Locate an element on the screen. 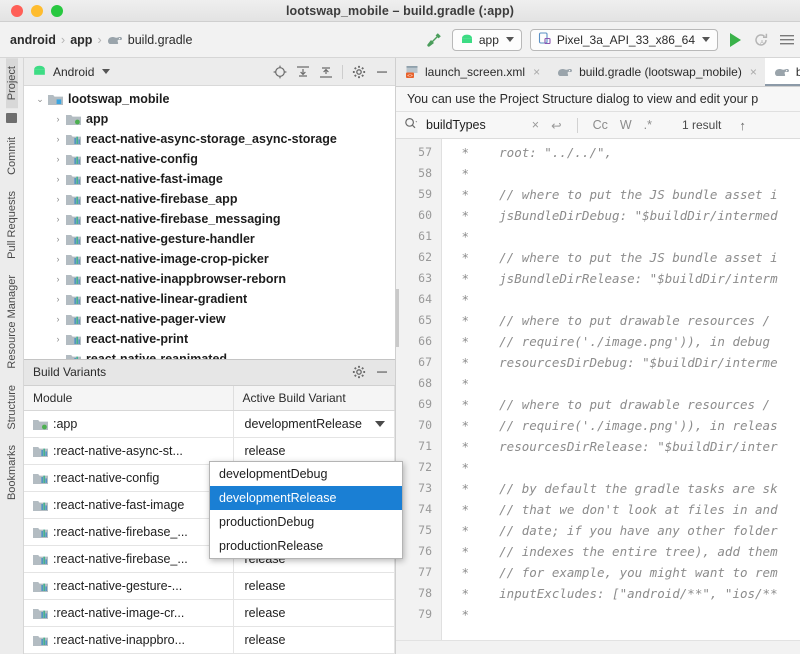 This screenshot has width=800, height=654. table-row: :react-native-image-cr... release is located at coordinates (209, 613).